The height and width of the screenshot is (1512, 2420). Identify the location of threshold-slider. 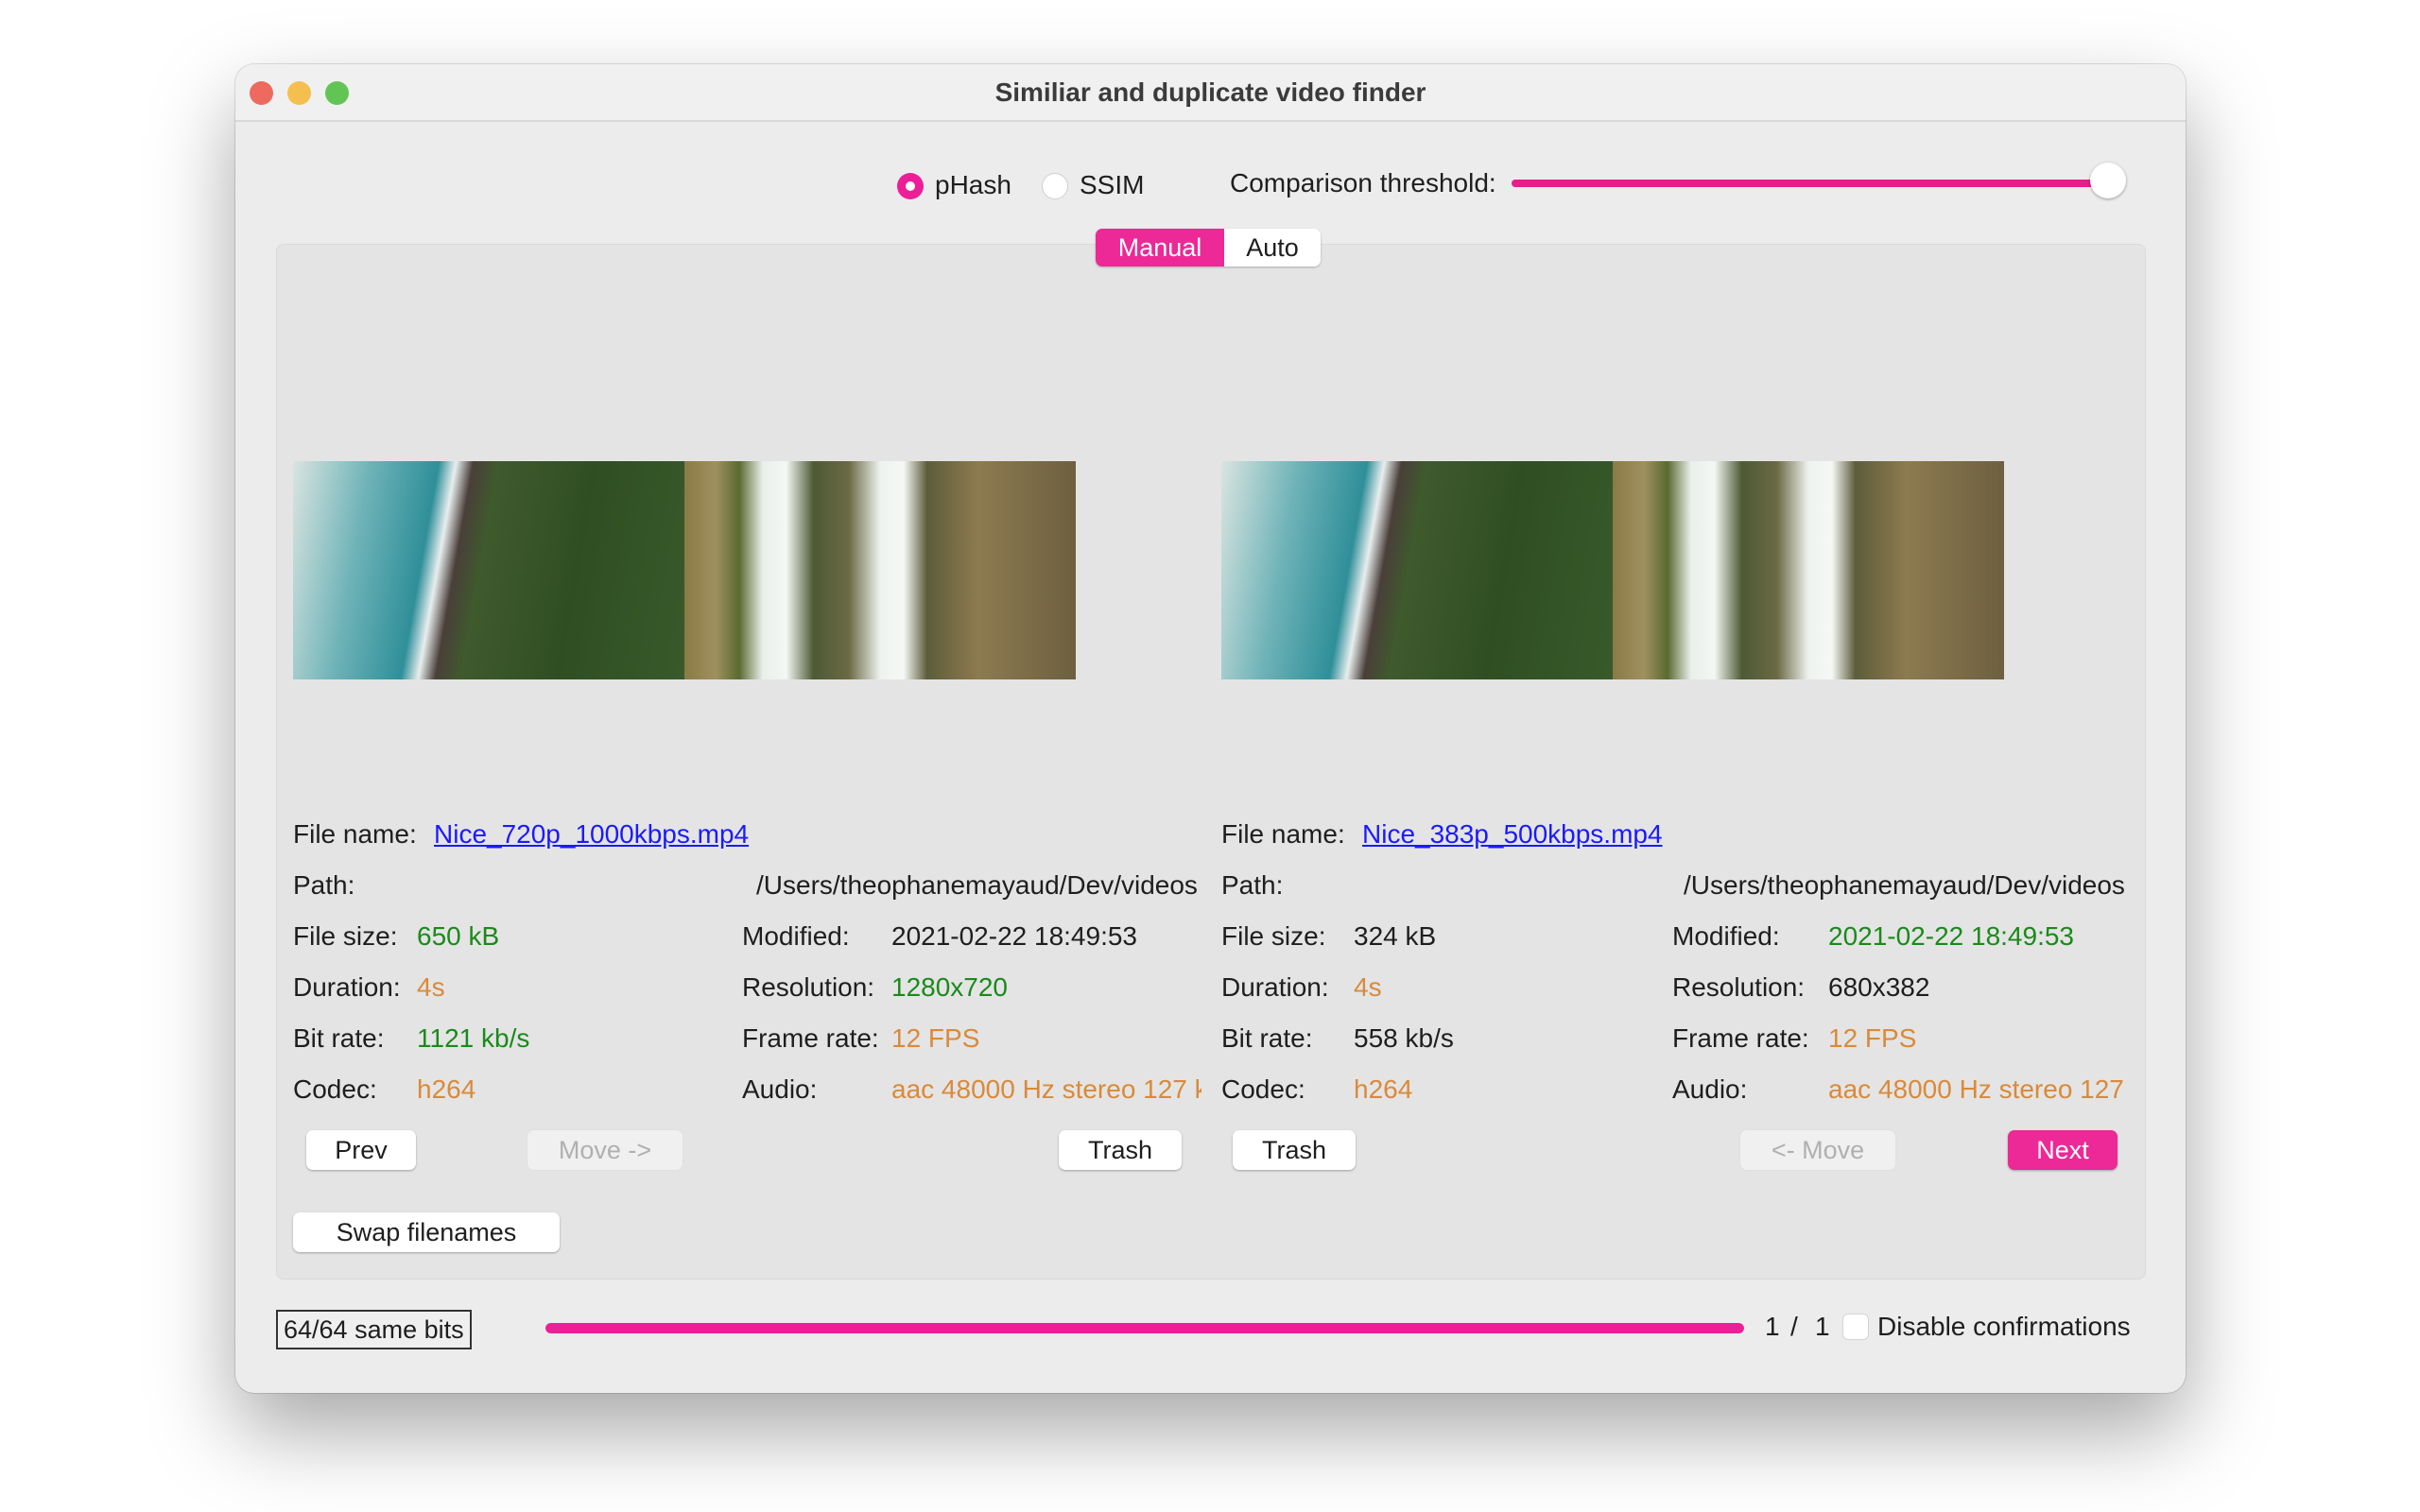
(1819, 187).